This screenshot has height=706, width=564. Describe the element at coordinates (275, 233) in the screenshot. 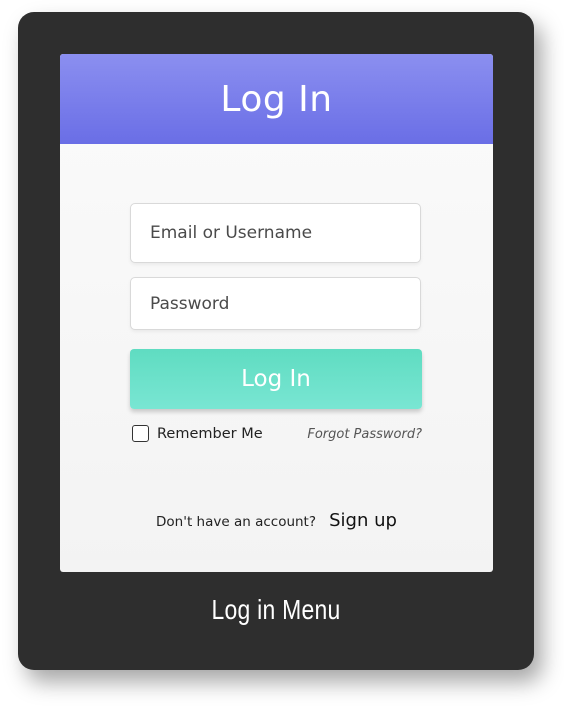

I see `email-field` at that location.